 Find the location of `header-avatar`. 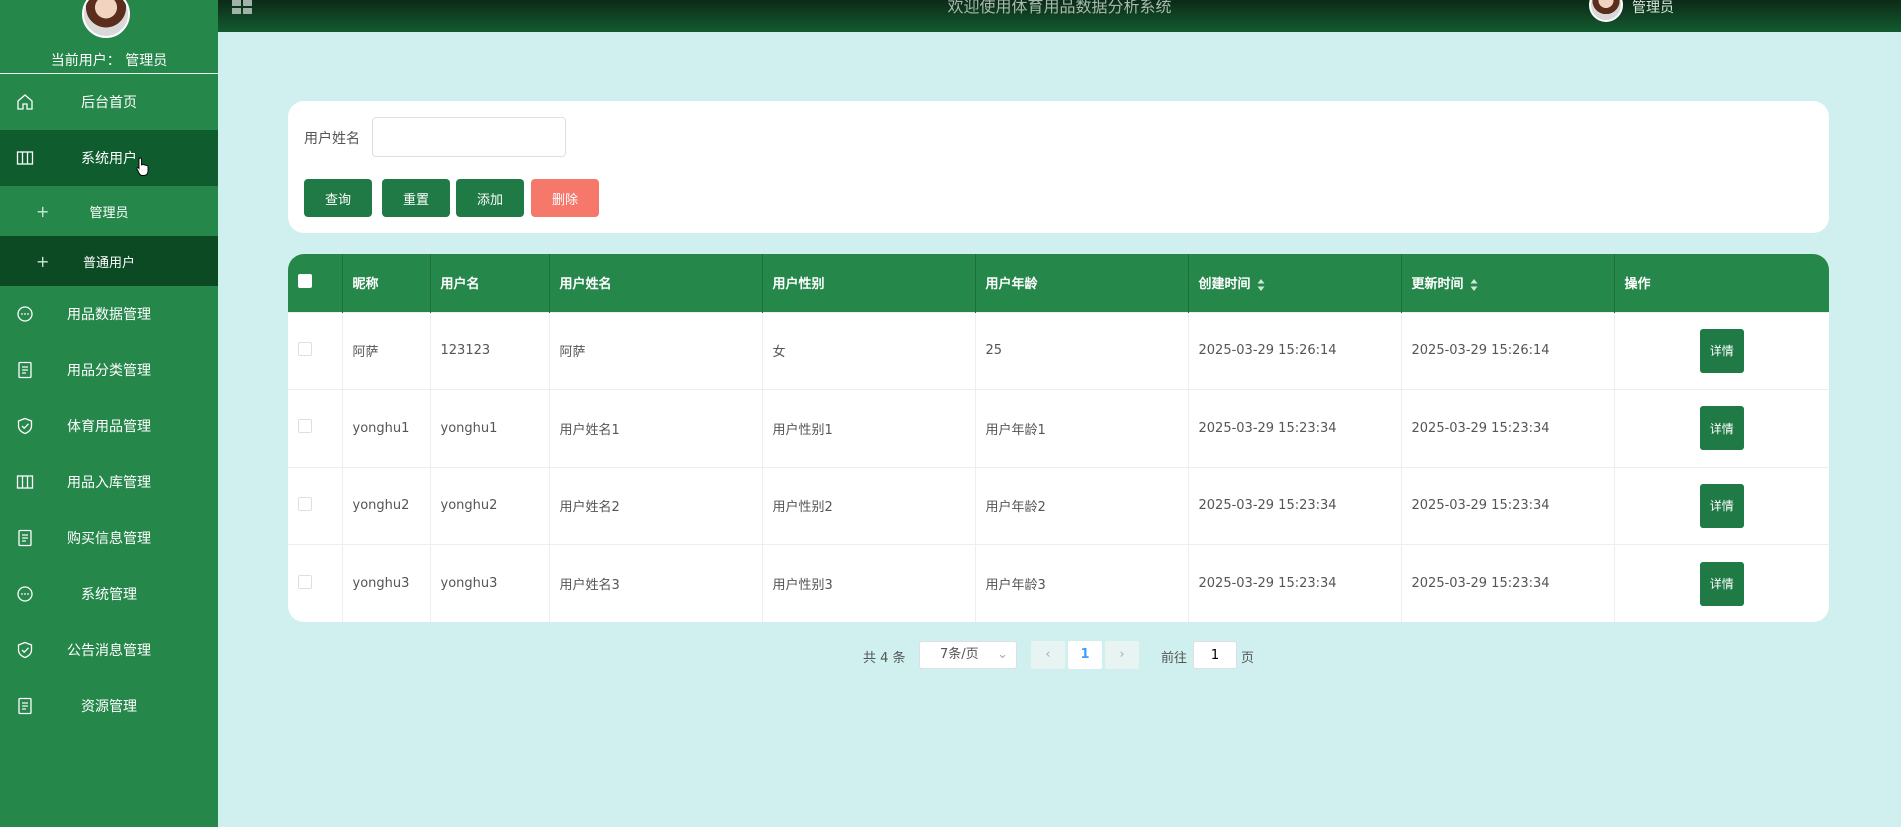

header-avatar is located at coordinates (1606, 11).